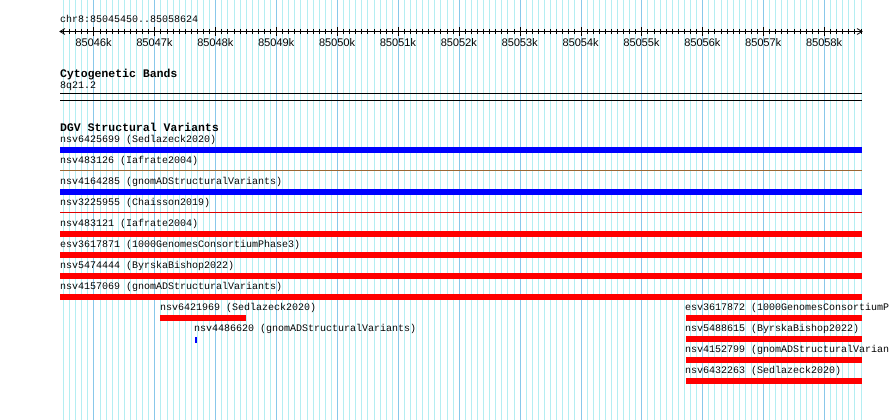  Describe the element at coordinates (398, 43) in the screenshot. I see `tick-label: 85051k` at that location.